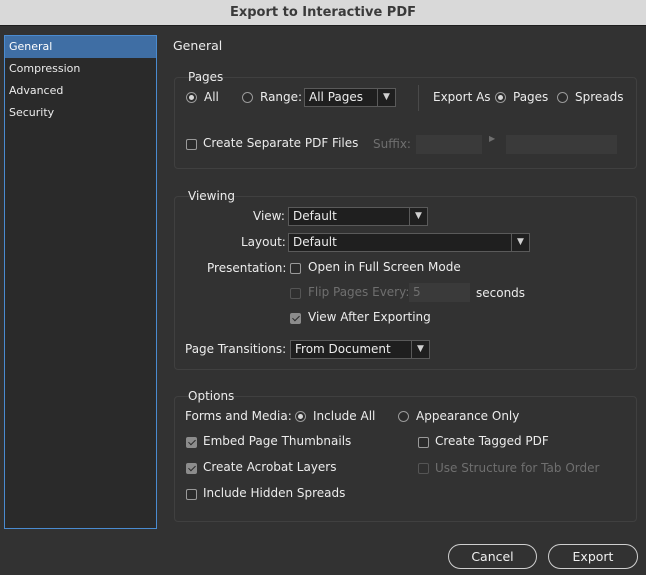  Describe the element at coordinates (369, 317) in the screenshot. I see `view-after-label: View After Exporting` at that location.